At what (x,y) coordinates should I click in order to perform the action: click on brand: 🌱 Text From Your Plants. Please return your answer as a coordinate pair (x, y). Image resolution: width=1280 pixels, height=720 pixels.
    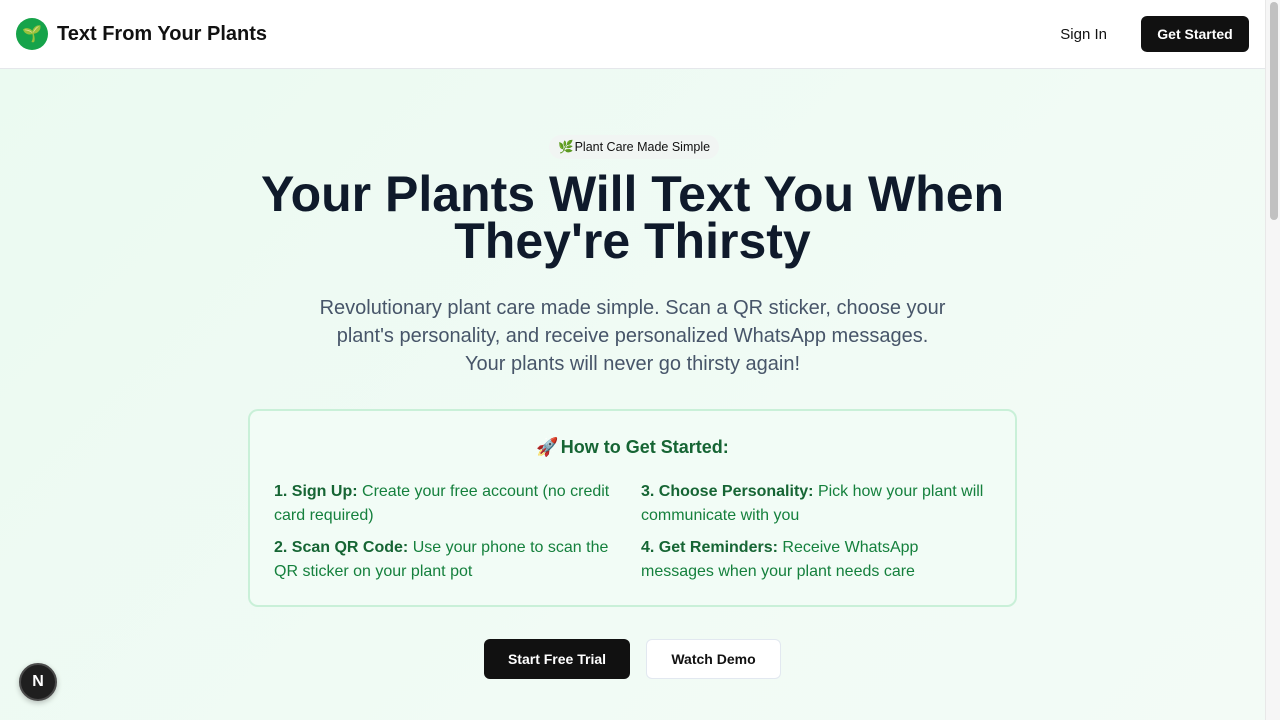
    Looking at the image, I should click on (141, 34).